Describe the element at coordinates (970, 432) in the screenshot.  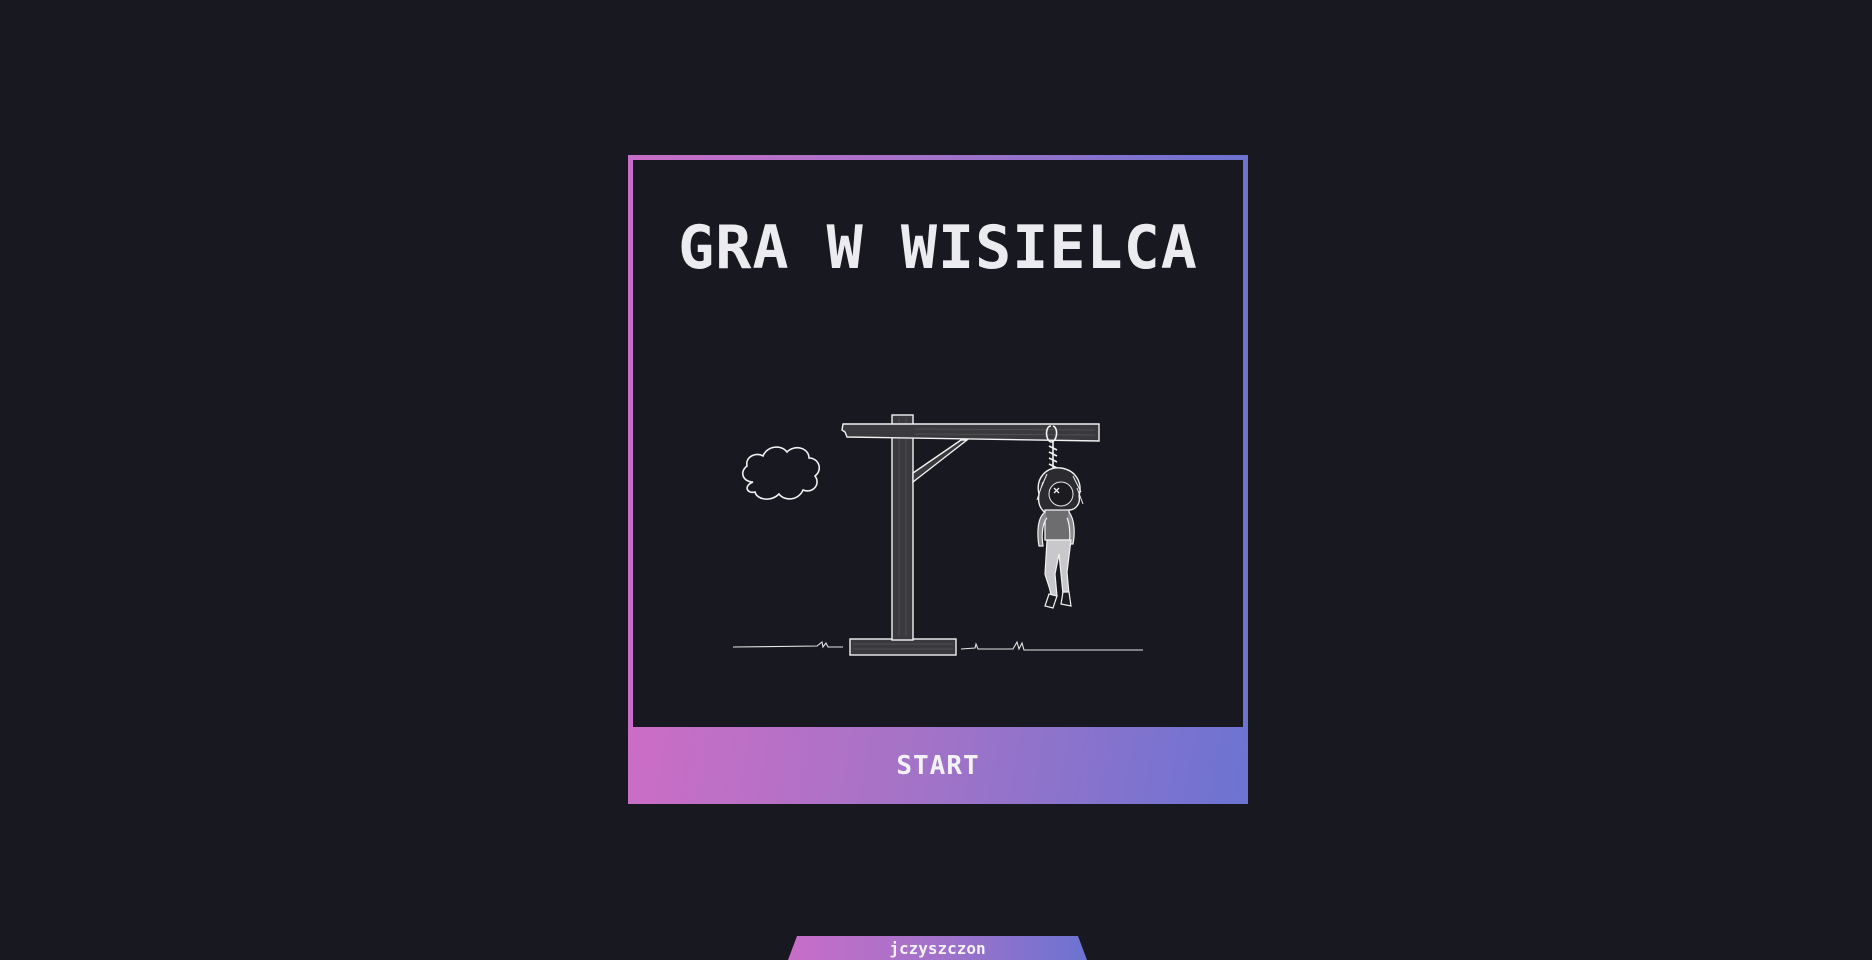
I see `gallows-beam` at that location.